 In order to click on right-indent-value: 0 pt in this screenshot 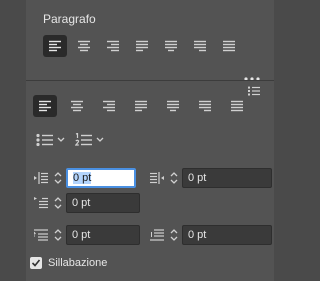, I will do `click(197, 178)`.